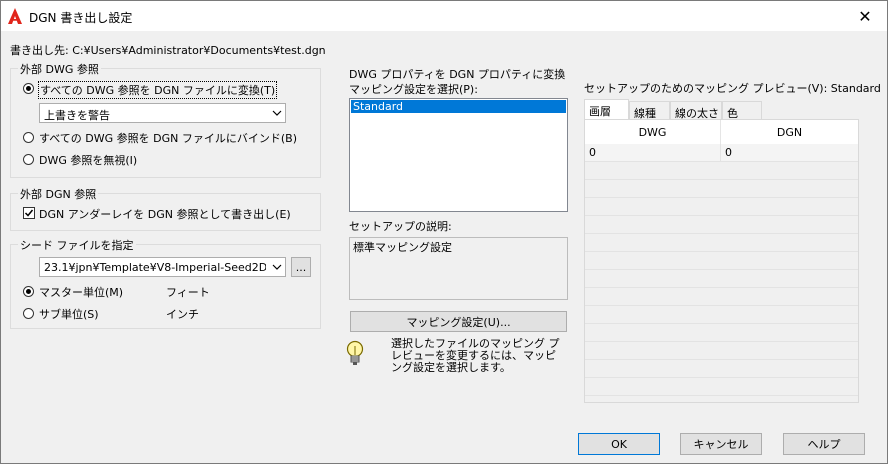 This screenshot has height=464, width=888. I want to click on close-icon: ✕, so click(865, 16).